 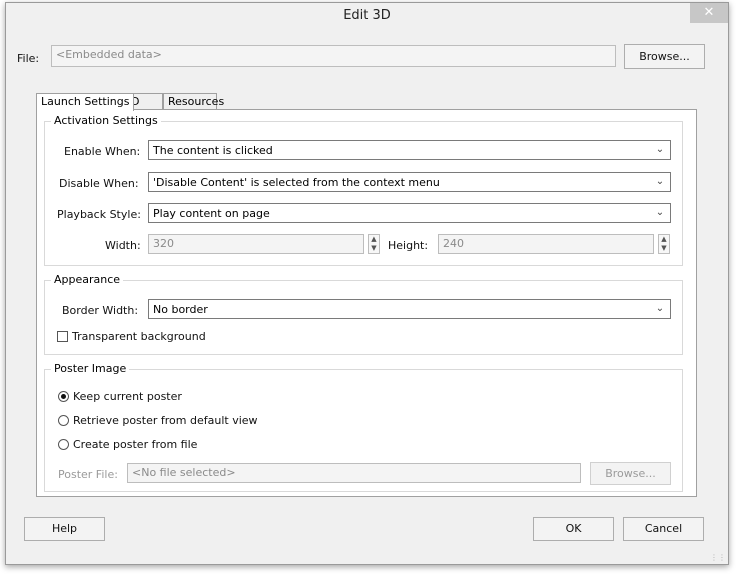 What do you see at coordinates (28, 58) in the screenshot?
I see `file-label: File:` at bounding box center [28, 58].